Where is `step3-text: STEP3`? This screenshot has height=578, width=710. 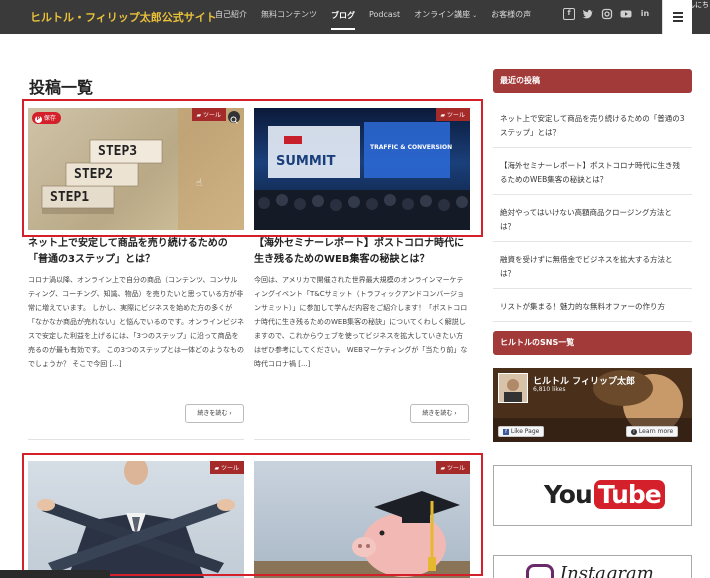
step3-text: STEP3 is located at coordinates (118, 151).